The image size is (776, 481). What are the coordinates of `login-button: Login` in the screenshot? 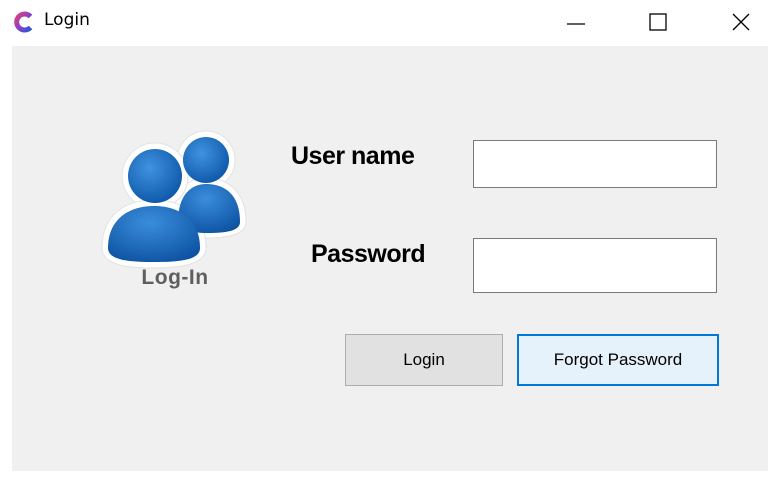 It's located at (424, 360).